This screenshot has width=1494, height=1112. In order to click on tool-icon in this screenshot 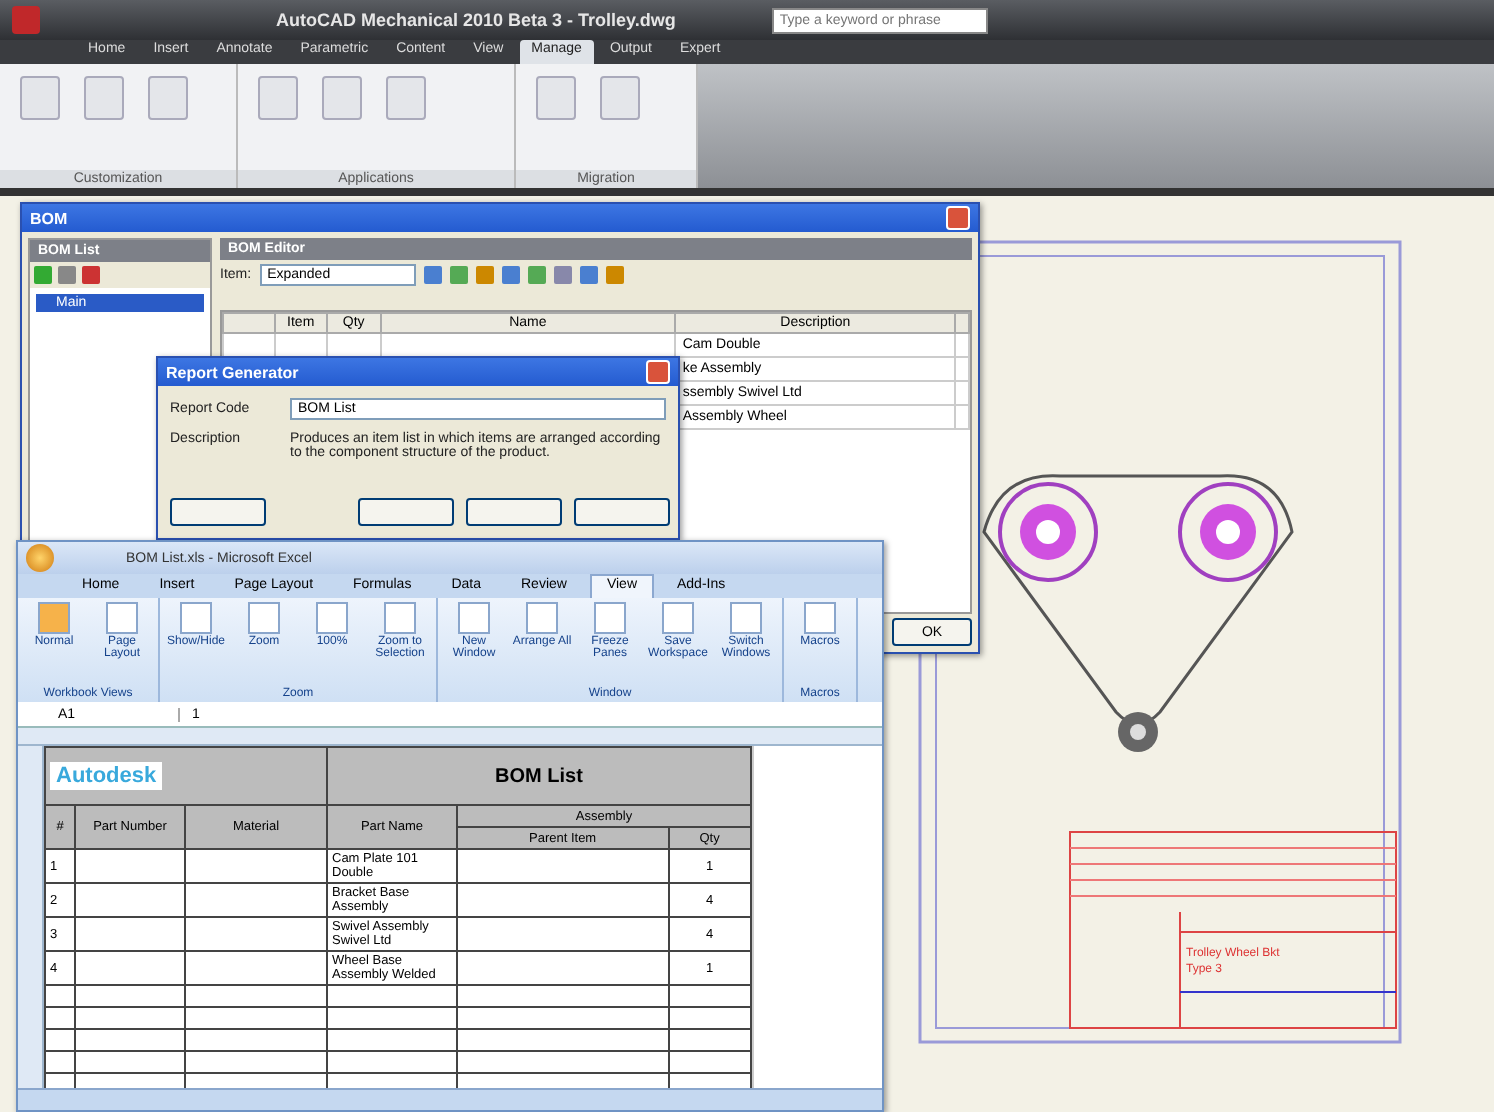, I will do `click(67, 275)`.